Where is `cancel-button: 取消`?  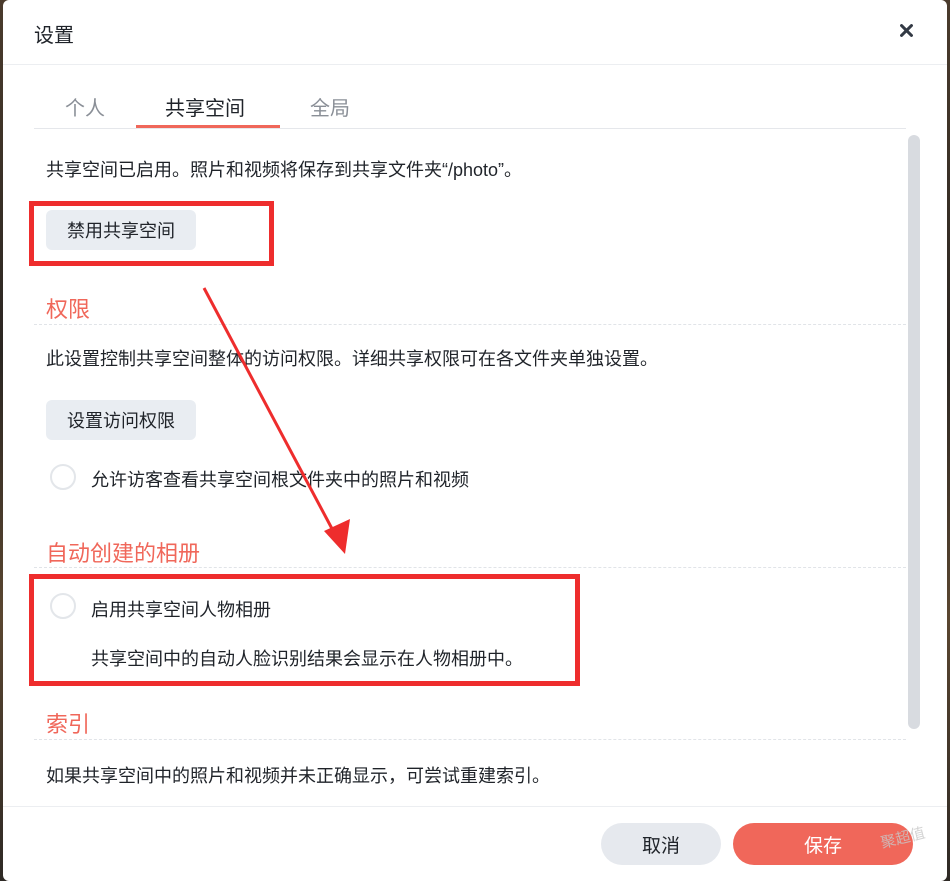
cancel-button: 取消 is located at coordinates (661, 844).